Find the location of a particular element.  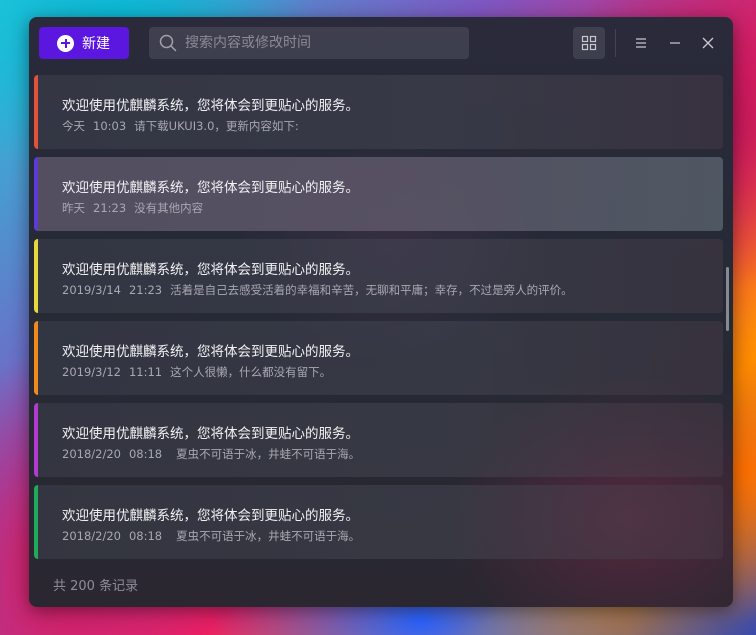

minimize-button is located at coordinates (675, 43).